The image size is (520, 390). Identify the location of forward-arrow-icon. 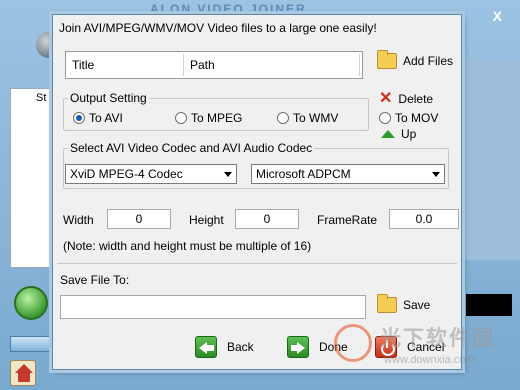
(298, 347).